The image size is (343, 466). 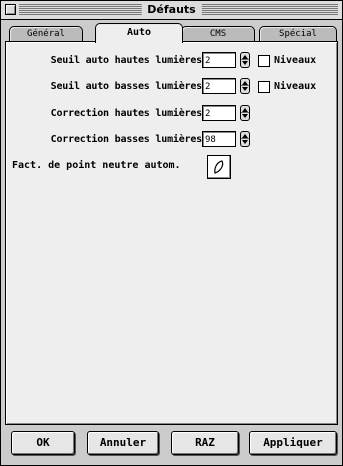 I want to click on seuil-basses-field: 2, so click(x=219, y=86).